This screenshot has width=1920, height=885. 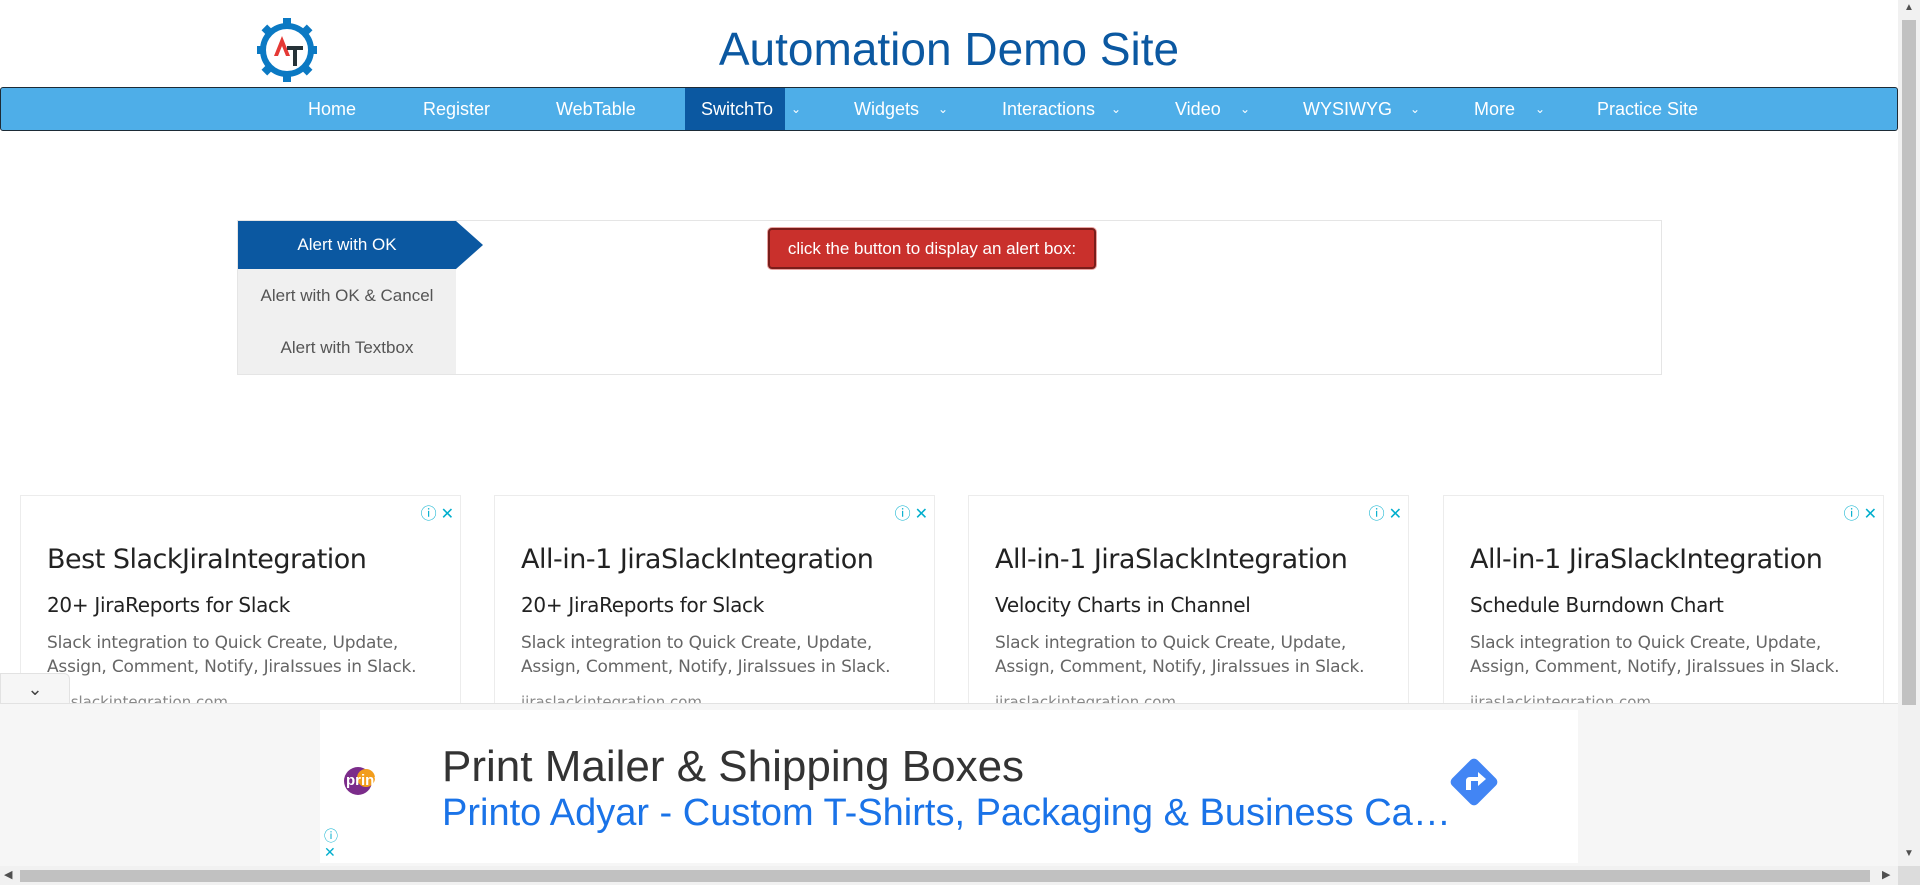 I want to click on ad-subtitle: Velocity Charts in Channel, so click(x=1123, y=605).